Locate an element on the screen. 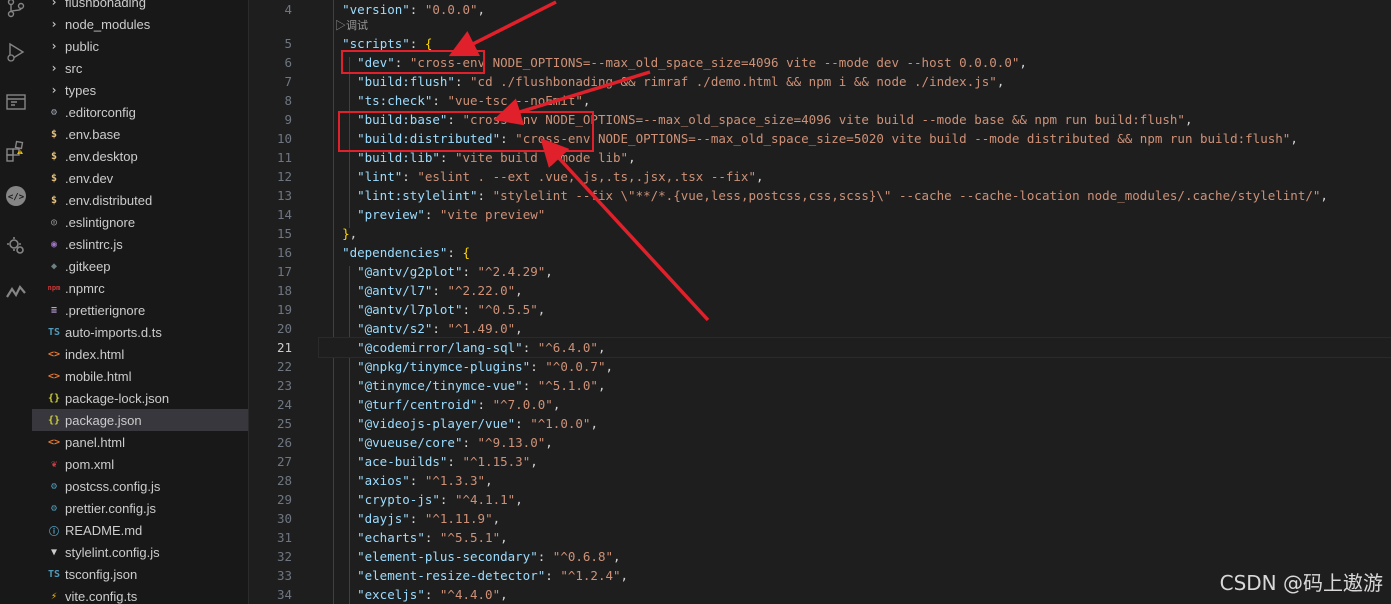  line-number: 32 is located at coordinates (284, 556).